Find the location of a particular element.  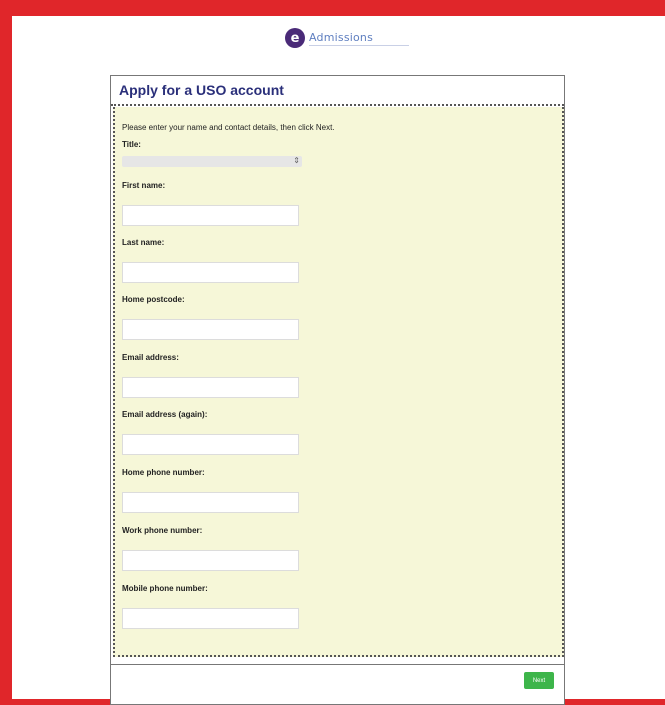

select-arrows-icon: ⇕ is located at coordinates (296, 160).